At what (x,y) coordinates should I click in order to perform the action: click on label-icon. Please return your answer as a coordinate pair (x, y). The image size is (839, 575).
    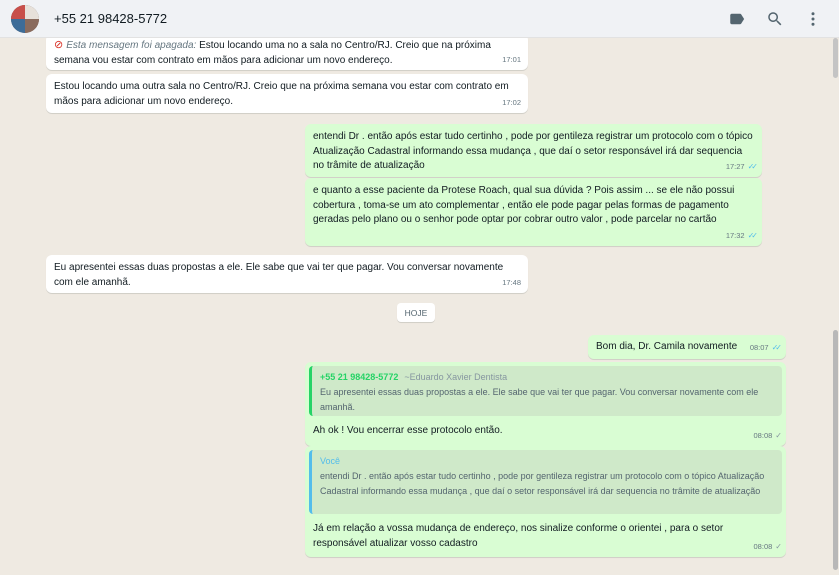
    Looking at the image, I should click on (737, 19).